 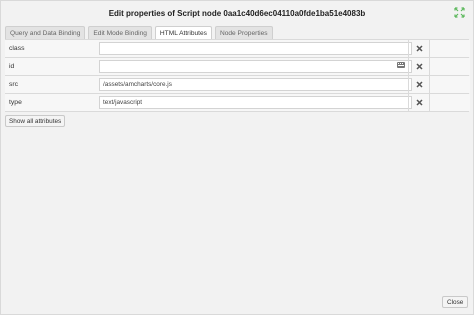 I want to click on tab-node-properties: Node Properties, so click(x=243, y=32).